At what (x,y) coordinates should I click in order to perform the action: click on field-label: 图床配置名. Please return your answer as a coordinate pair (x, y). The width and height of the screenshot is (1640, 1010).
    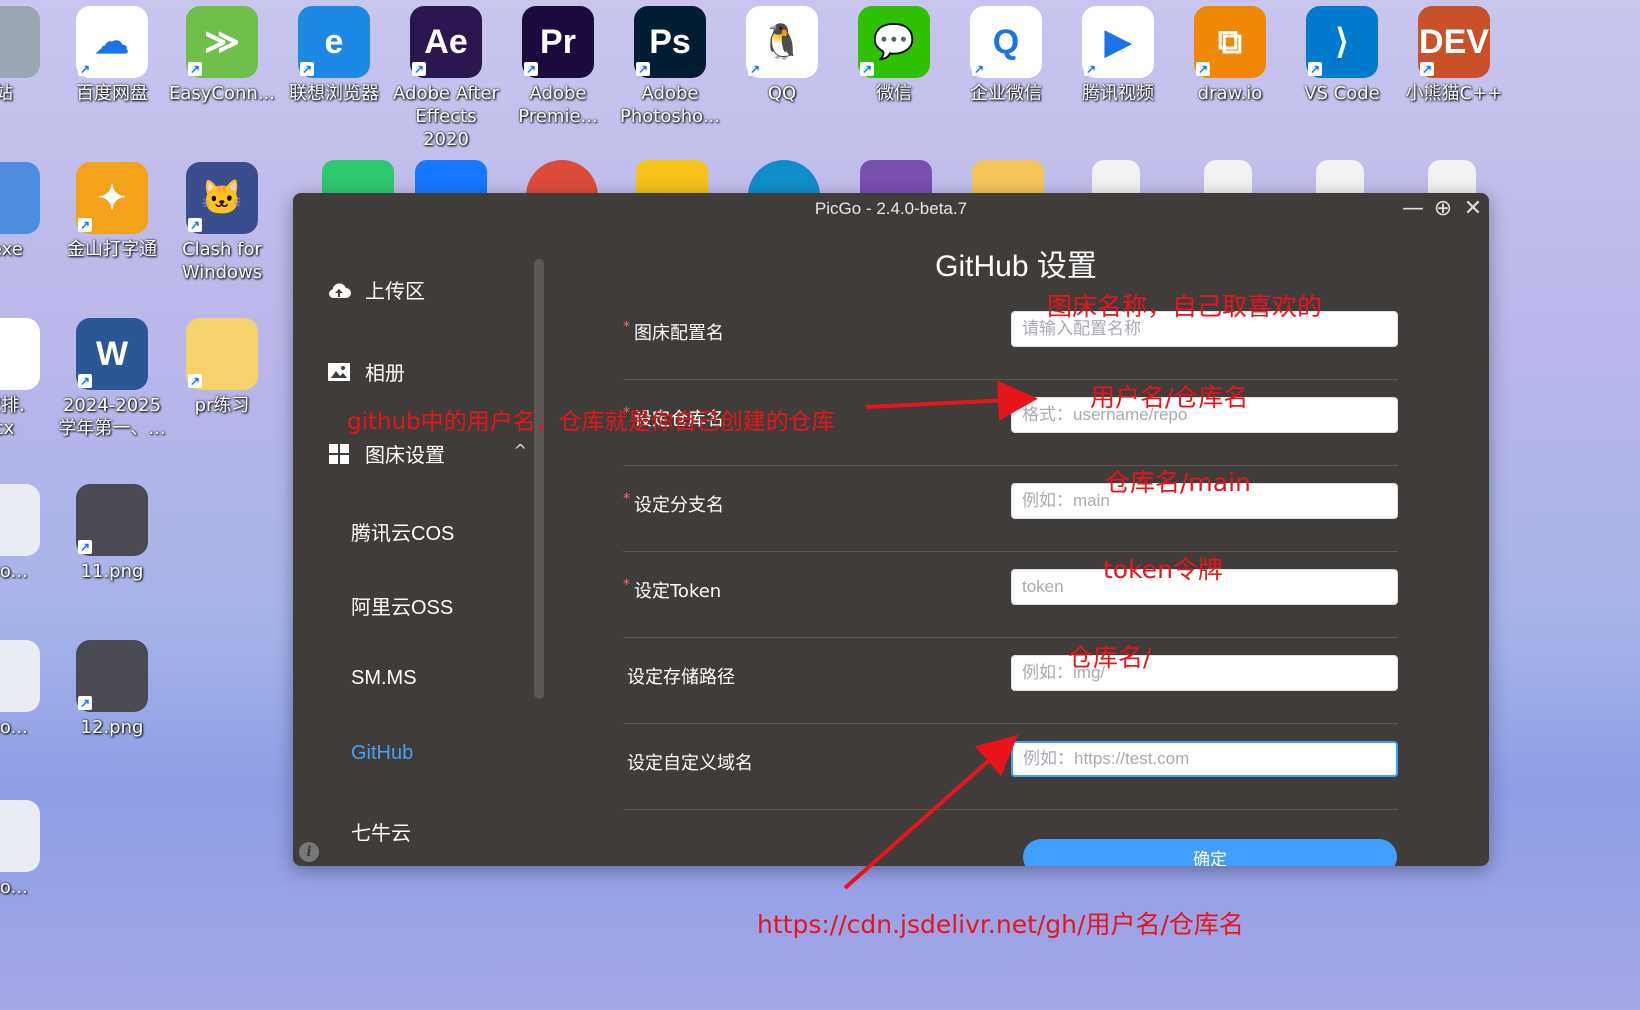
    Looking at the image, I should click on (679, 333).